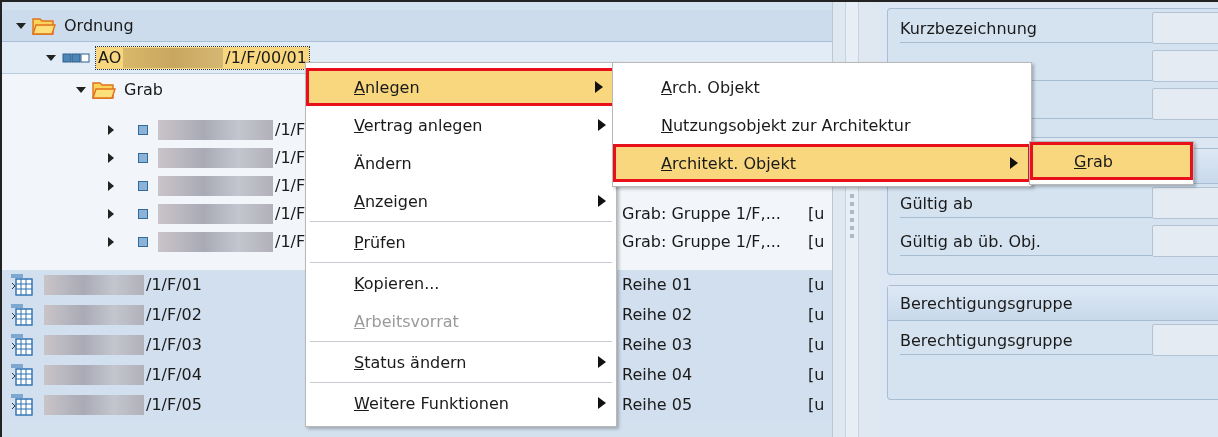 The height and width of the screenshot is (437, 1218). Describe the element at coordinates (1053, 303) in the screenshot. I see `group-title: Berechtigungsgruppe` at that location.